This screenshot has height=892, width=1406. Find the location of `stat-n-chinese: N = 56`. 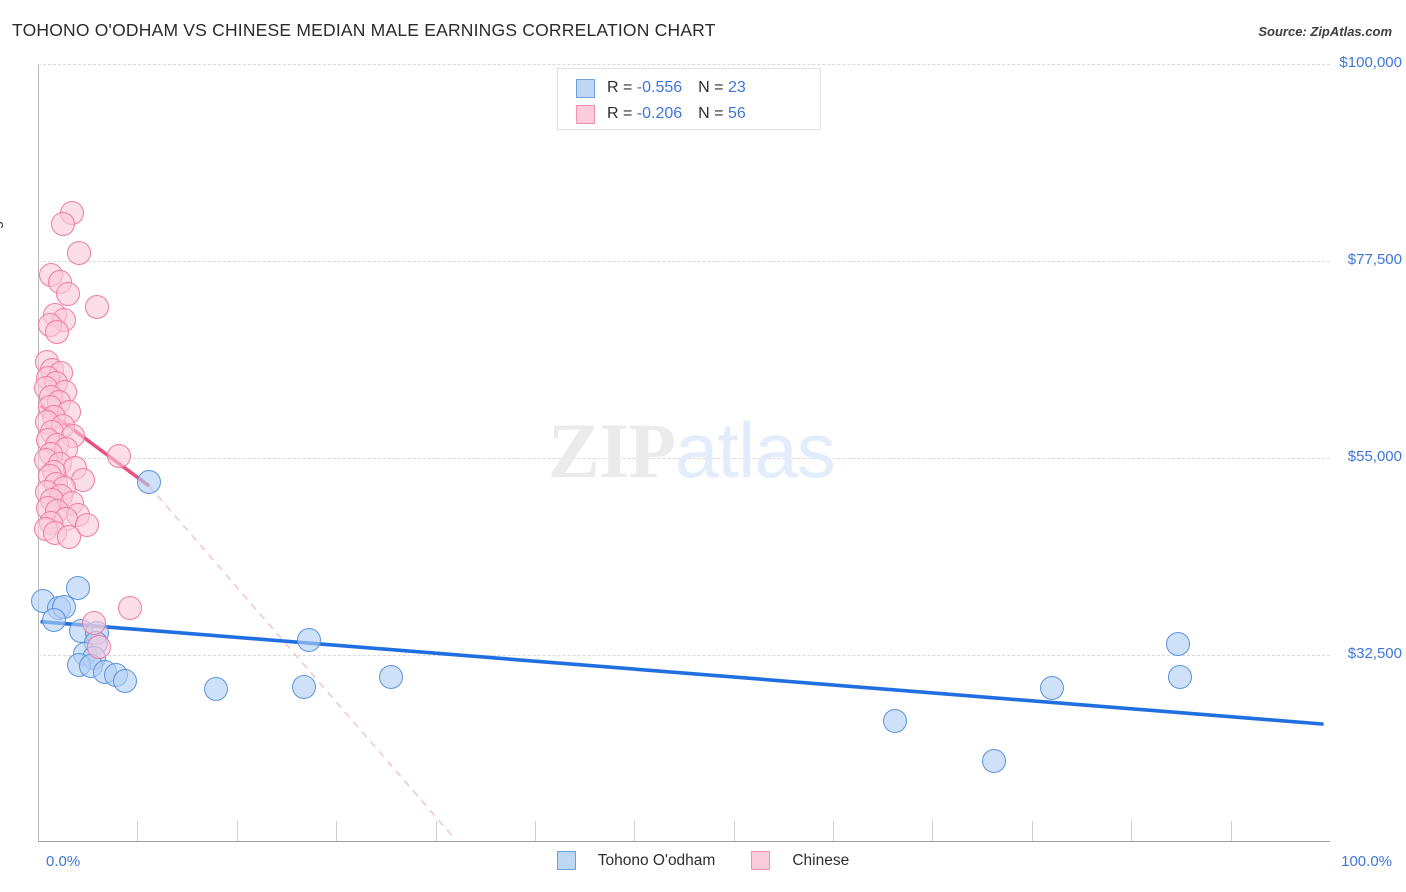

stat-n-chinese: N = 56 is located at coordinates (722, 113).